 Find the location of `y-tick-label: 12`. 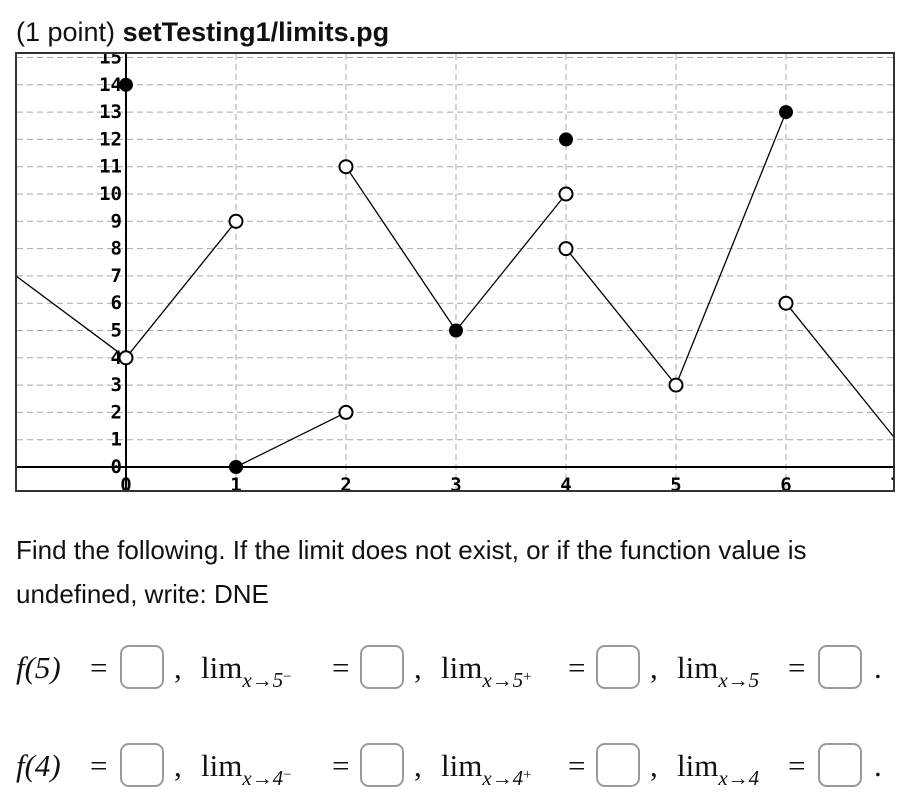

y-tick-label: 12 is located at coordinates (110, 139).